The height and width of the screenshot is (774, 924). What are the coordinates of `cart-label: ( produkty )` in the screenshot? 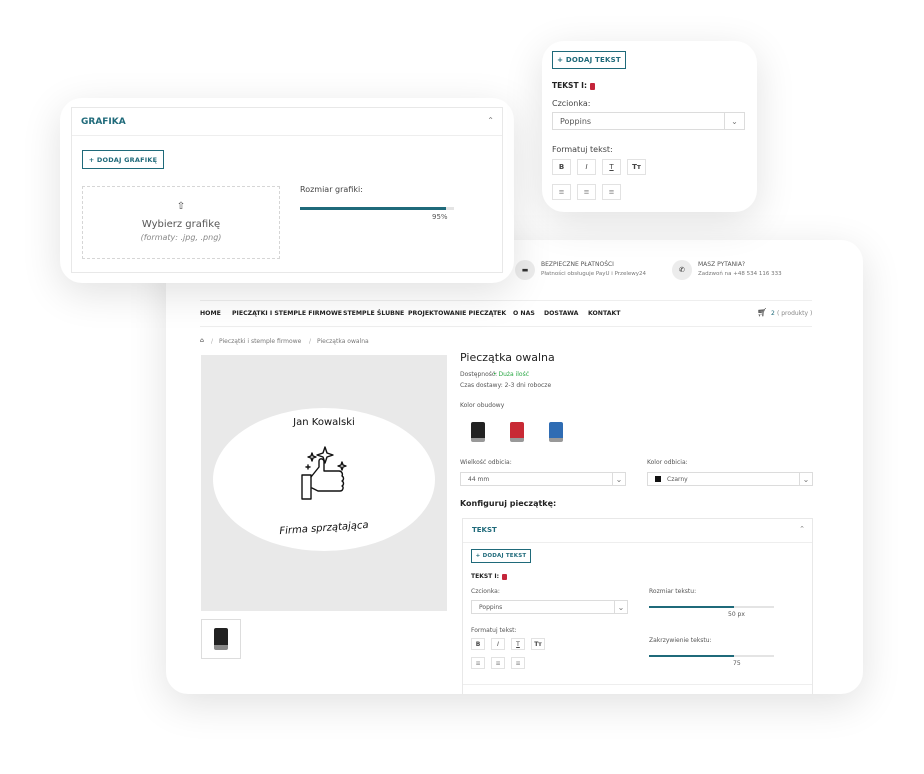 It's located at (794, 313).